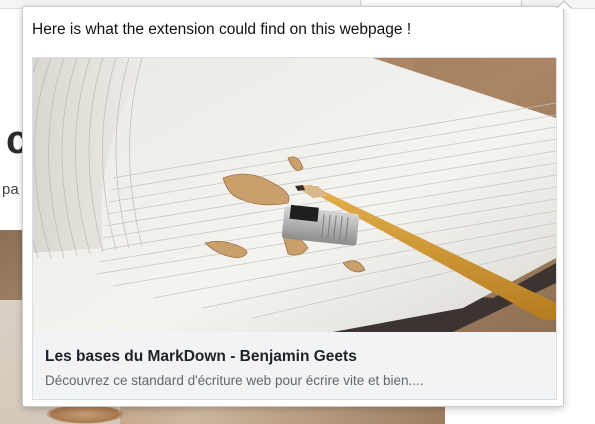 The height and width of the screenshot is (424, 595). I want to click on background-page-subtext: pa, so click(10, 189).